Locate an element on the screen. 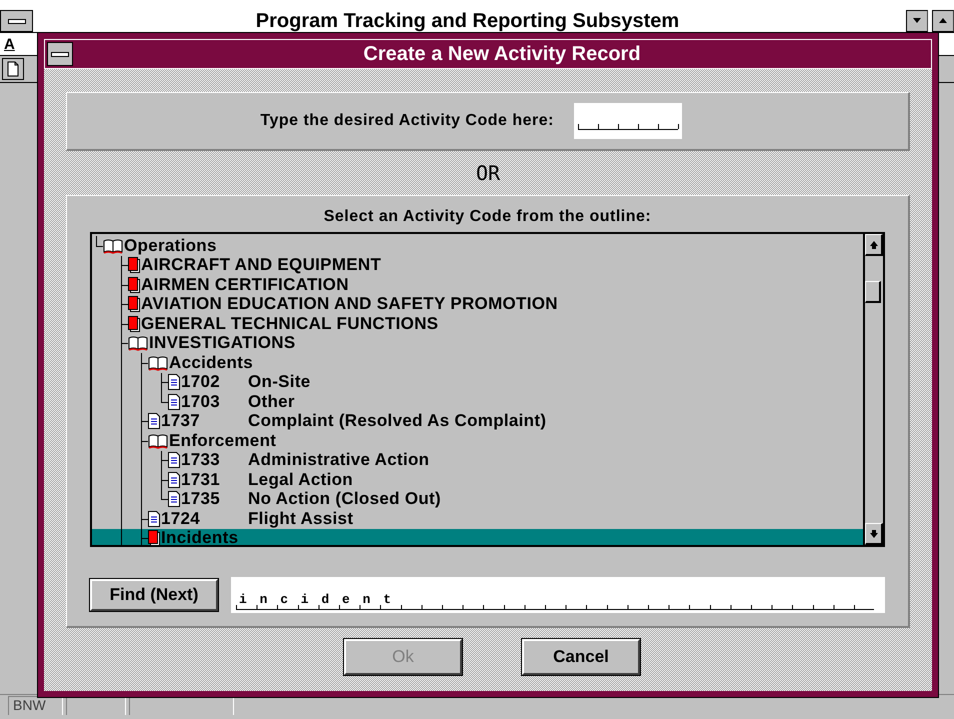  tree-item: Enforcement is located at coordinates (477, 440).